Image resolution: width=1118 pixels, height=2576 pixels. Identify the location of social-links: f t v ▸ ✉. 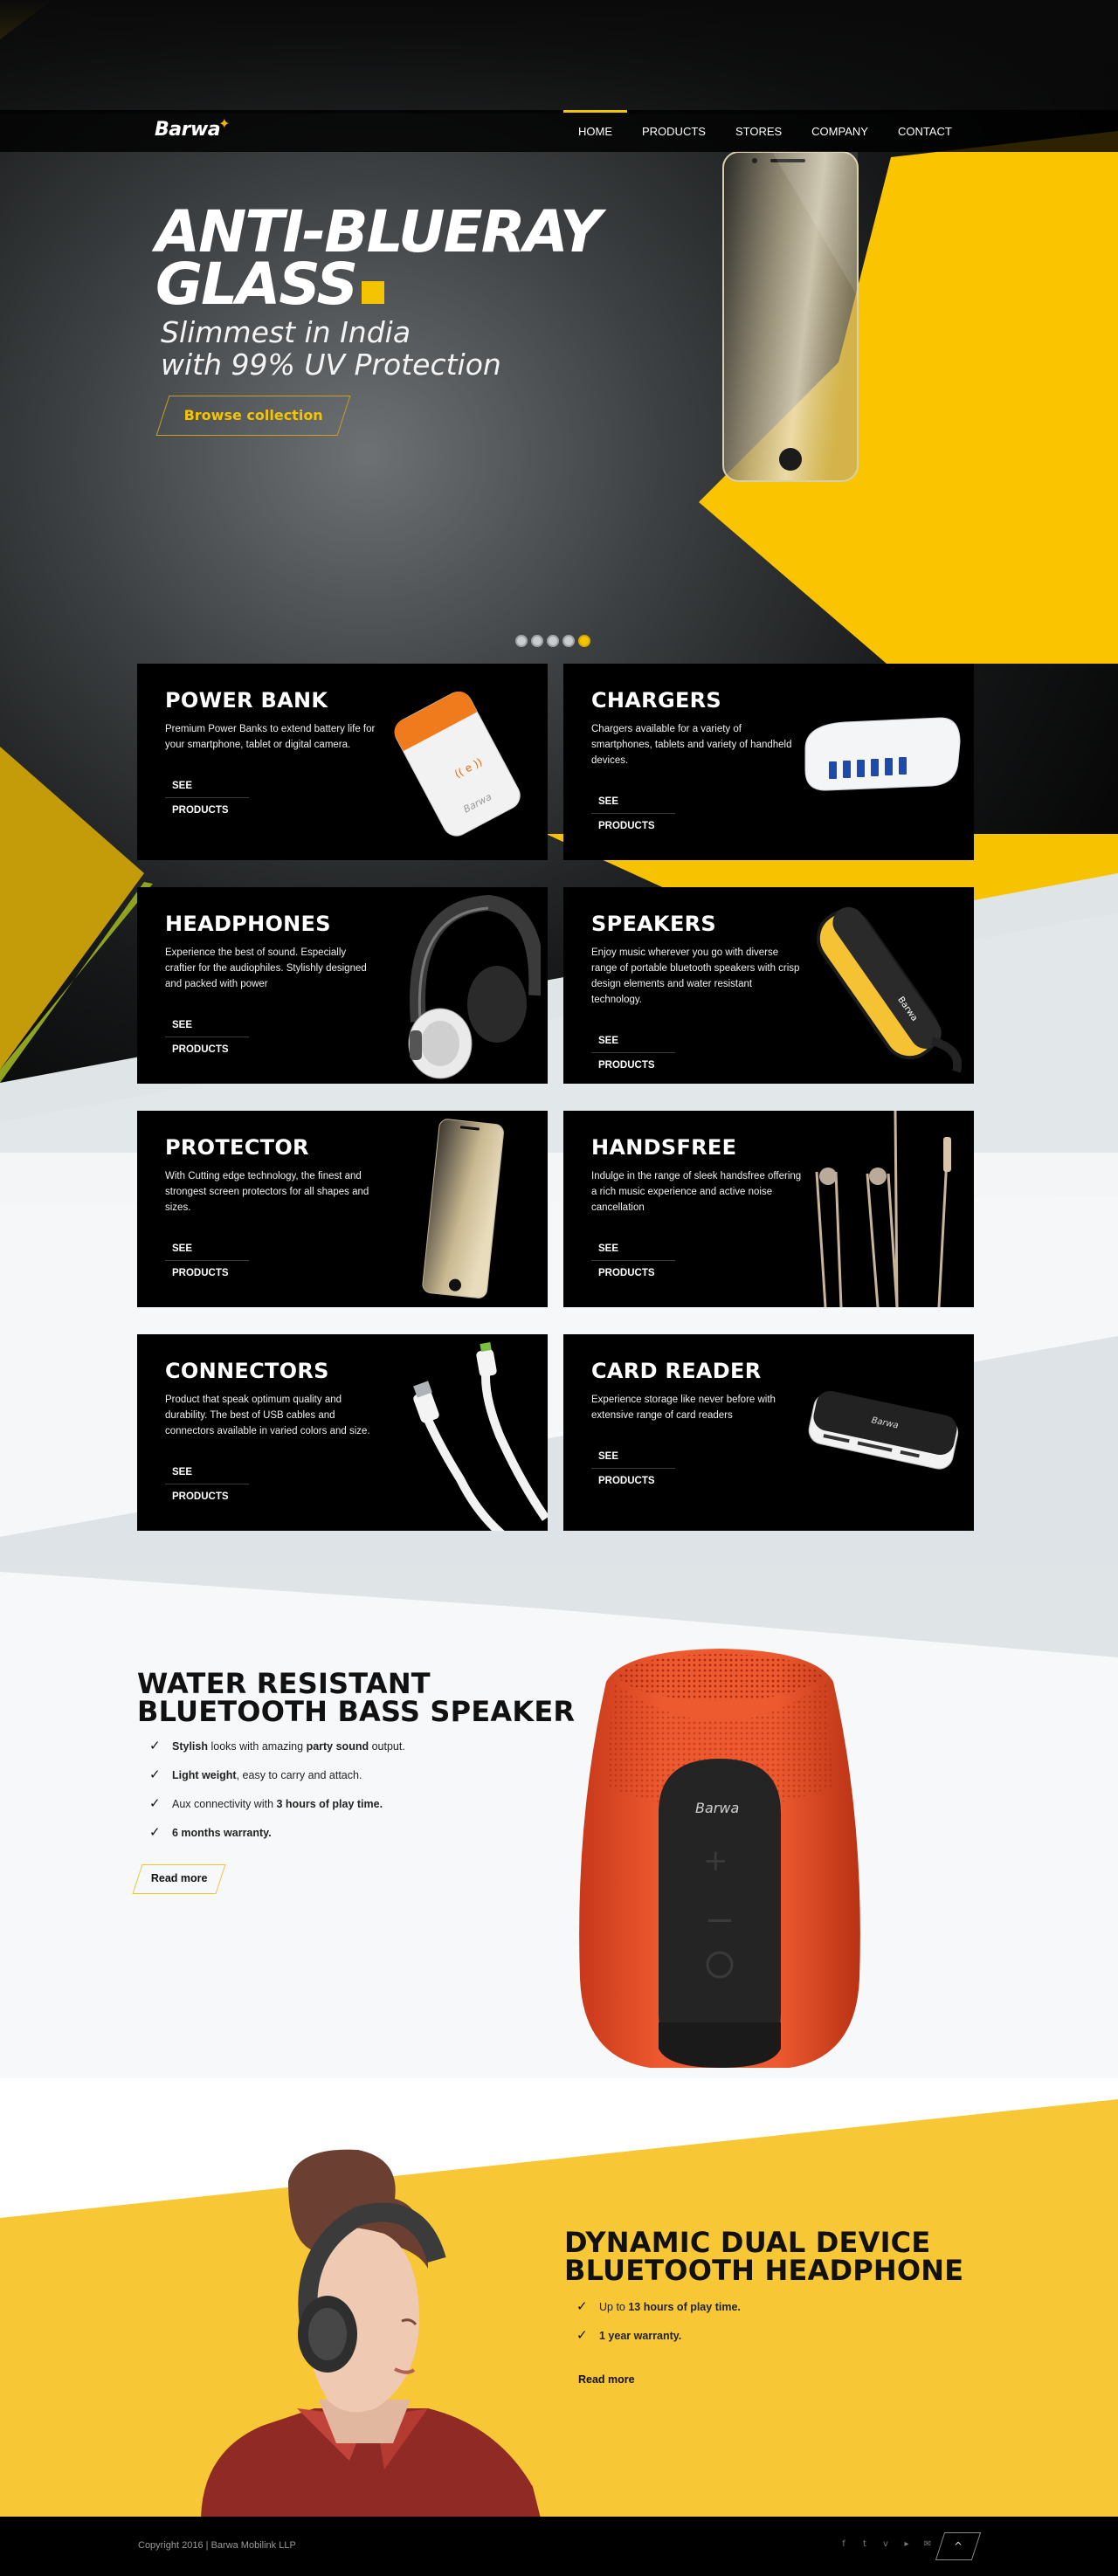
(885, 2544).